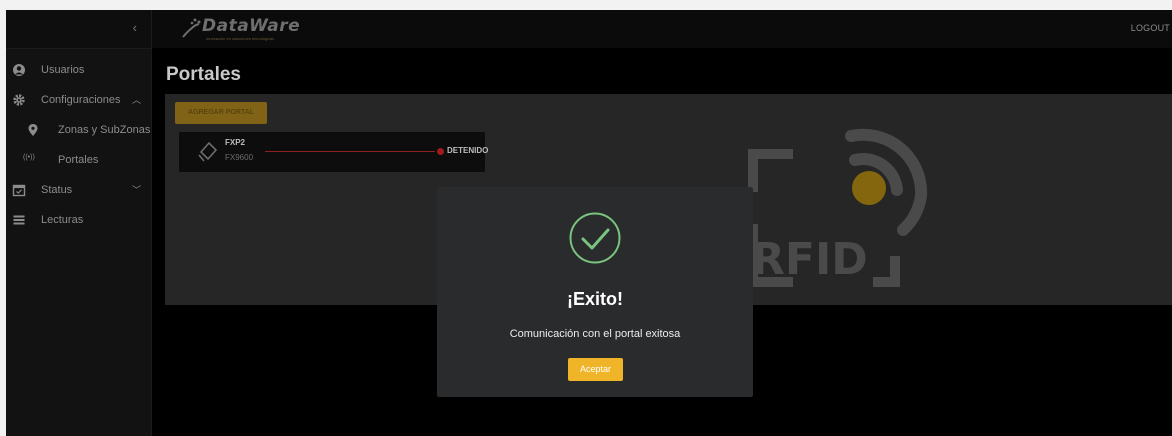  I want to click on sidebar-item-label: Zonas y SubZonas, so click(104, 130).